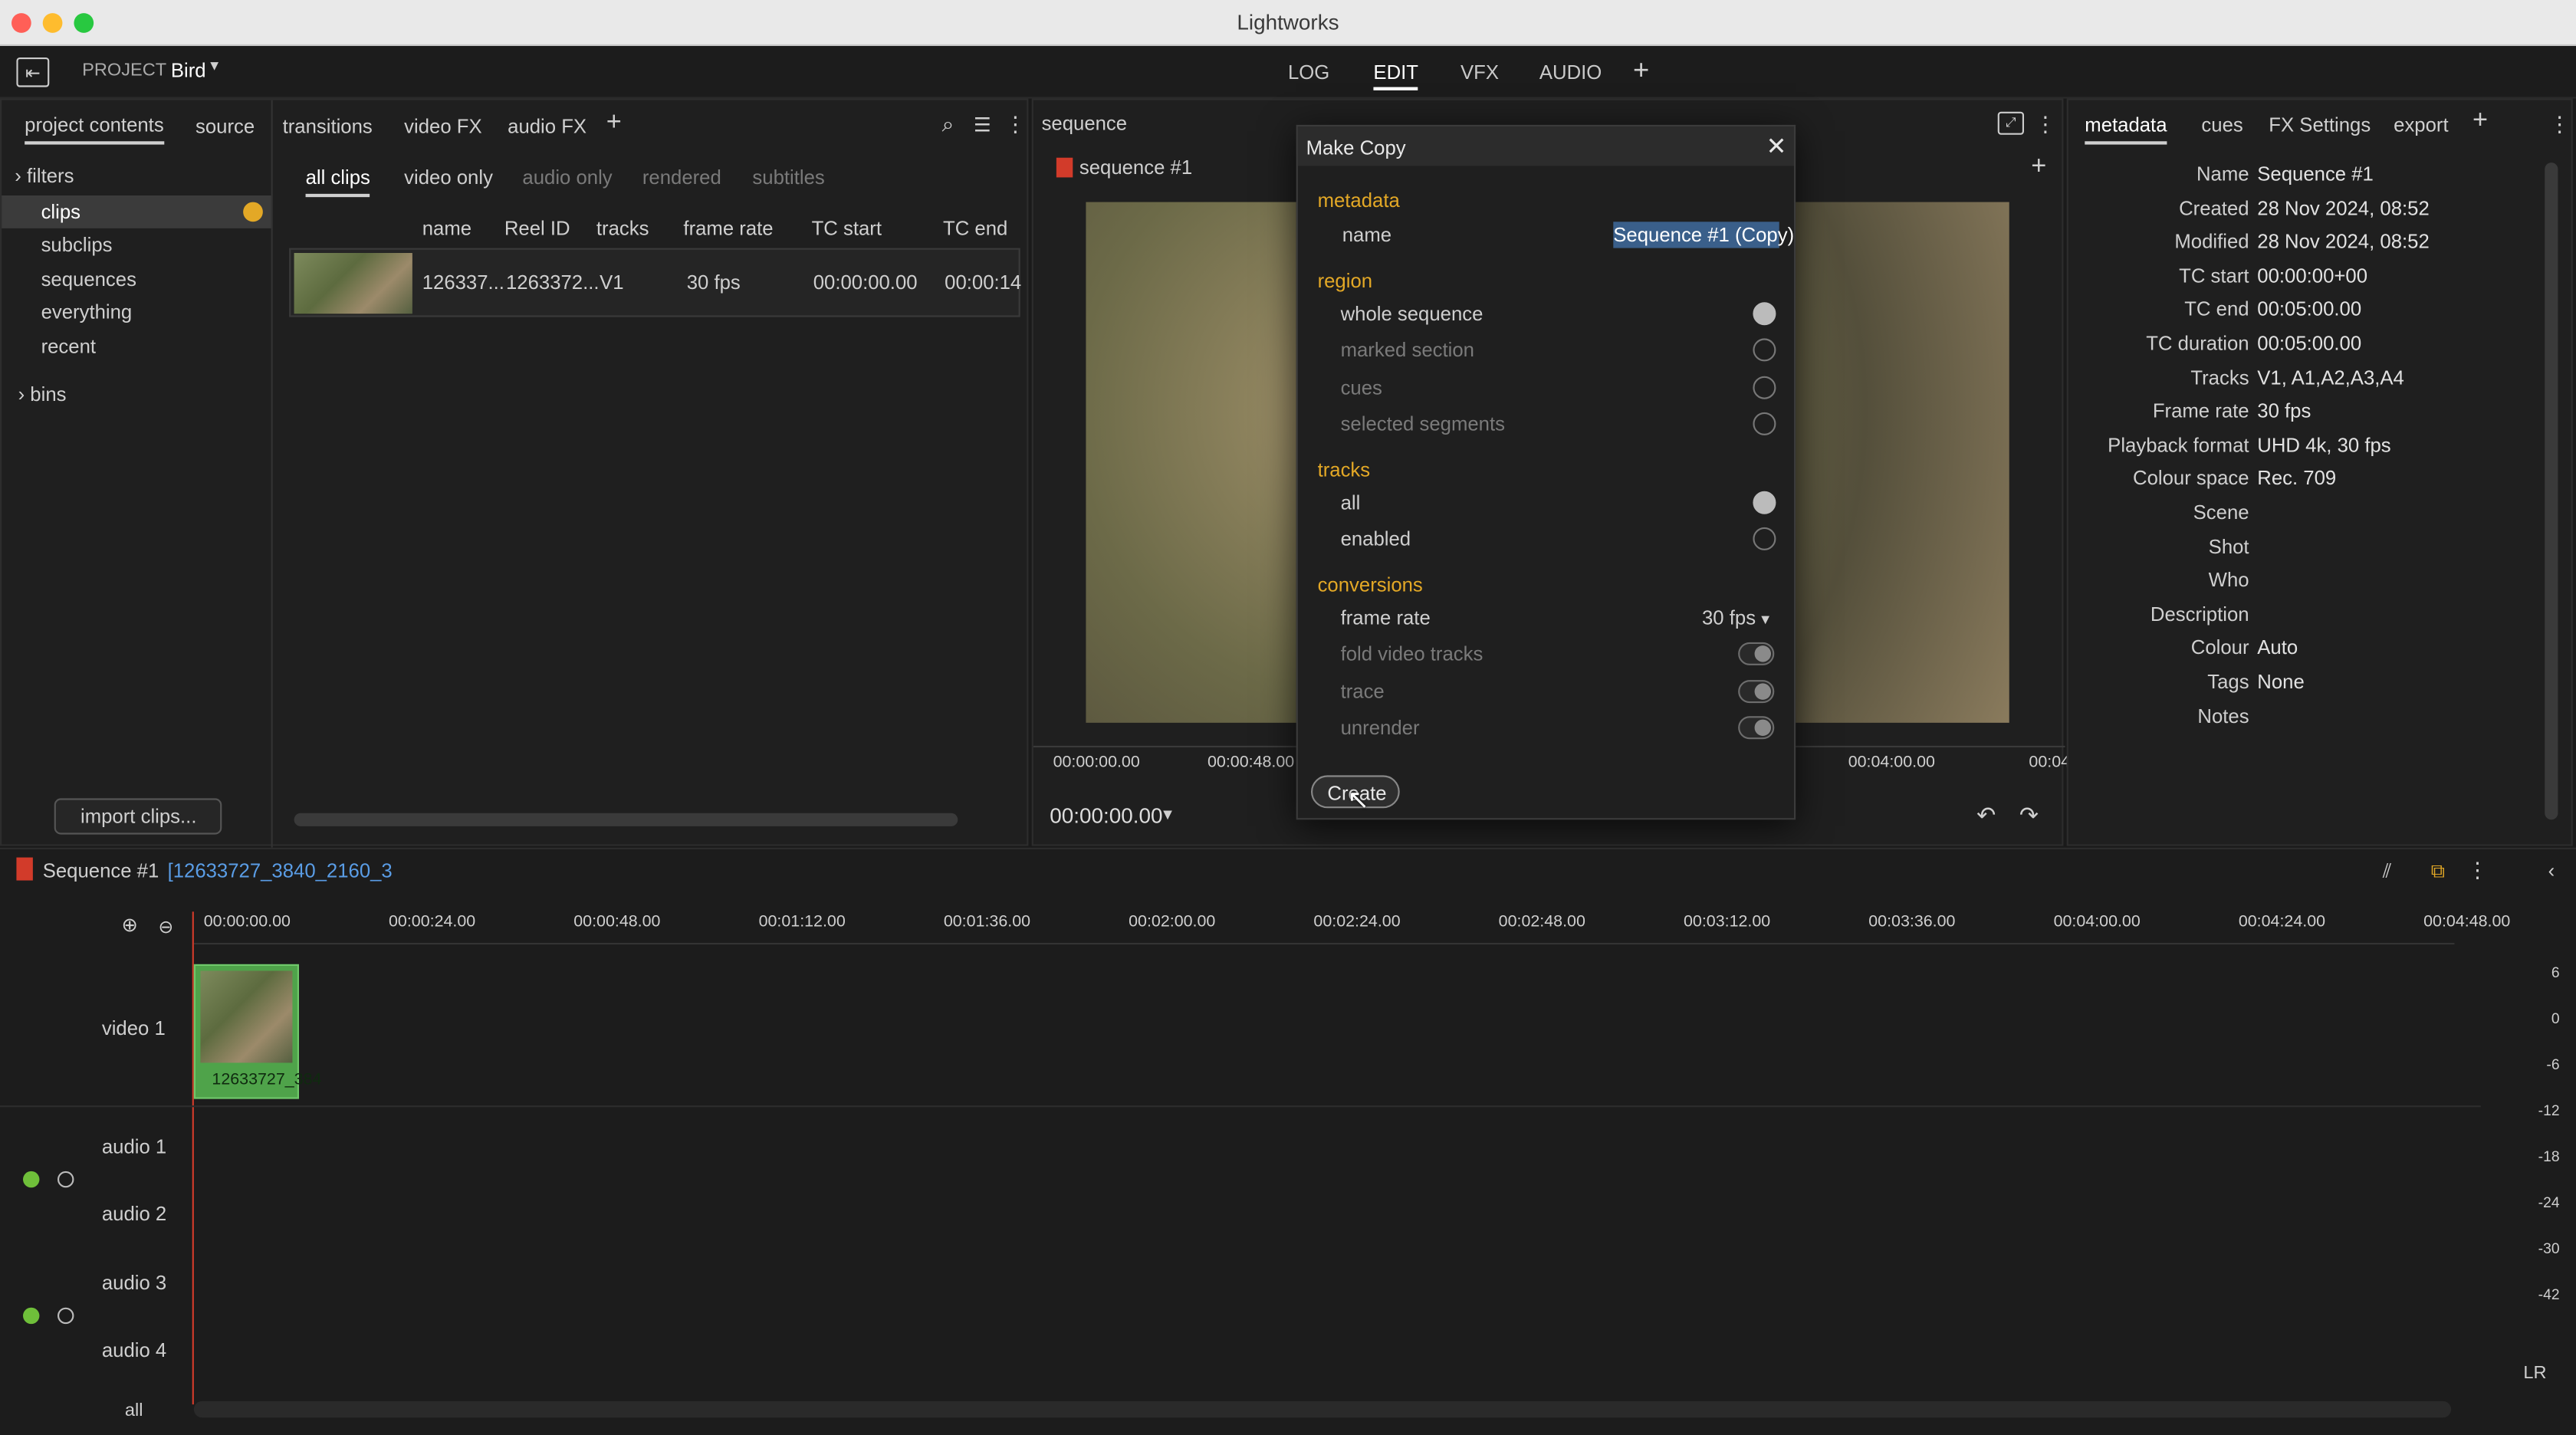  I want to click on list-view-icon: ☰, so click(982, 125).